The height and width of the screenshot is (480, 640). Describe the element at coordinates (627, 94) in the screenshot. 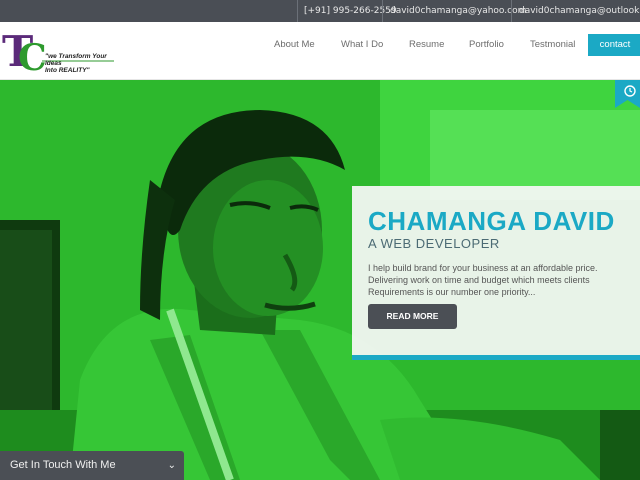

I see `clock-icon` at that location.